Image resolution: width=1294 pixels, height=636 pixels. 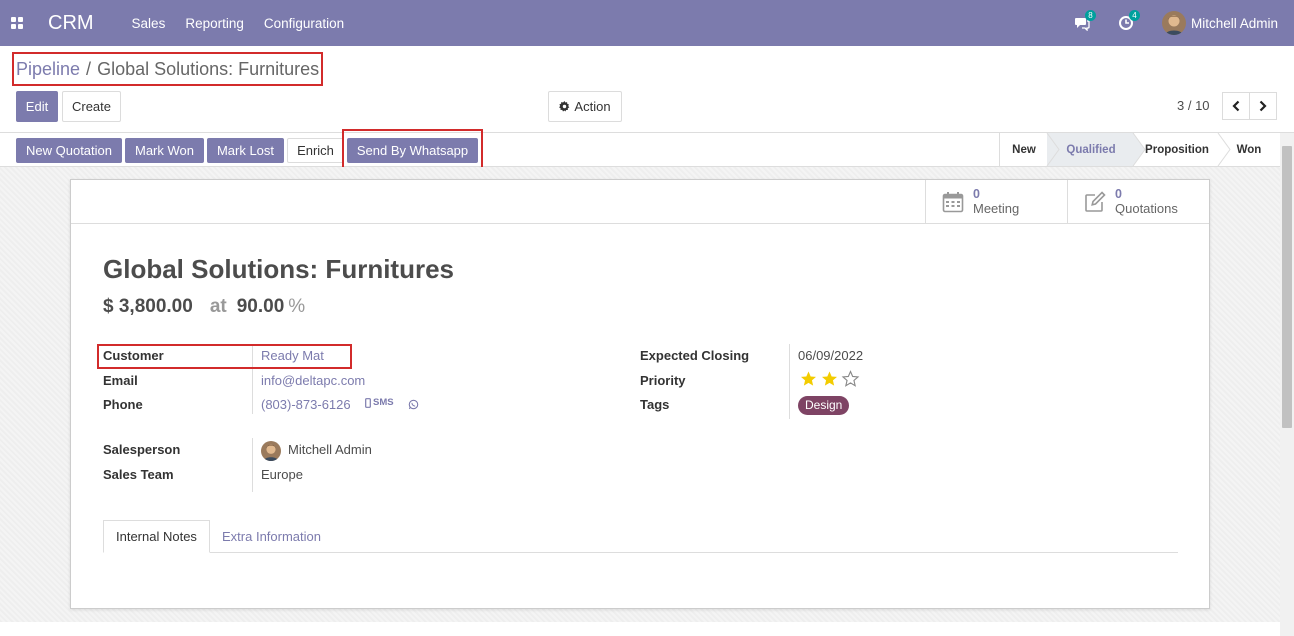 What do you see at coordinates (123, 404) in the screenshot?
I see `phone-label: Phone` at bounding box center [123, 404].